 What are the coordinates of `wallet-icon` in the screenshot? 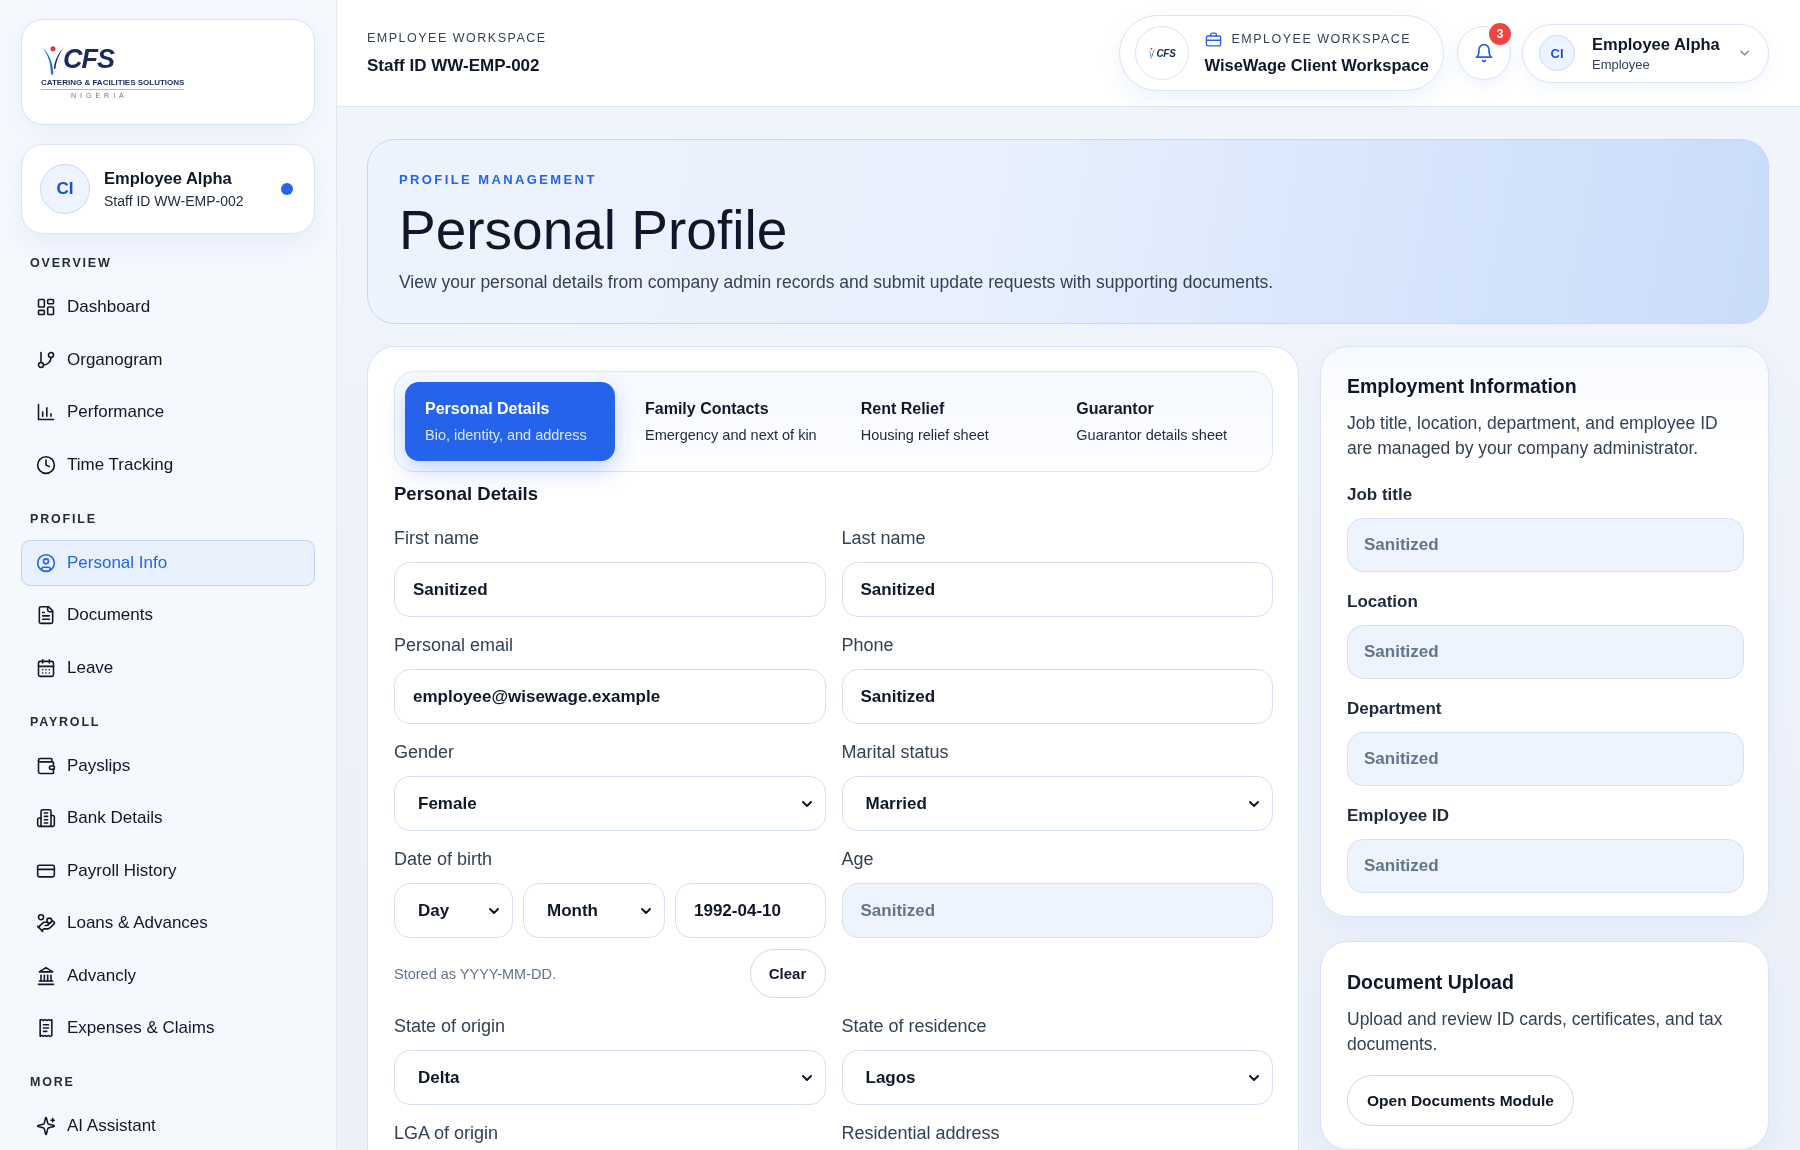 It's located at (46, 765).